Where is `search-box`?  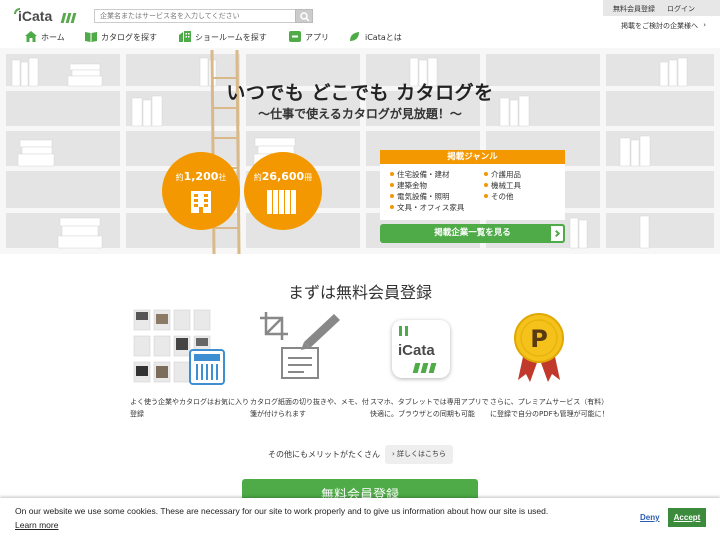 search-box is located at coordinates (203, 16).